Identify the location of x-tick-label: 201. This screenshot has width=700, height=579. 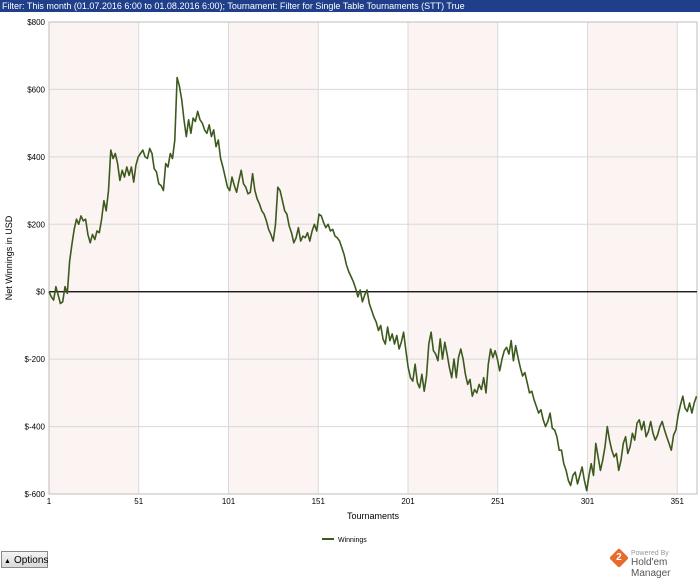
(408, 501).